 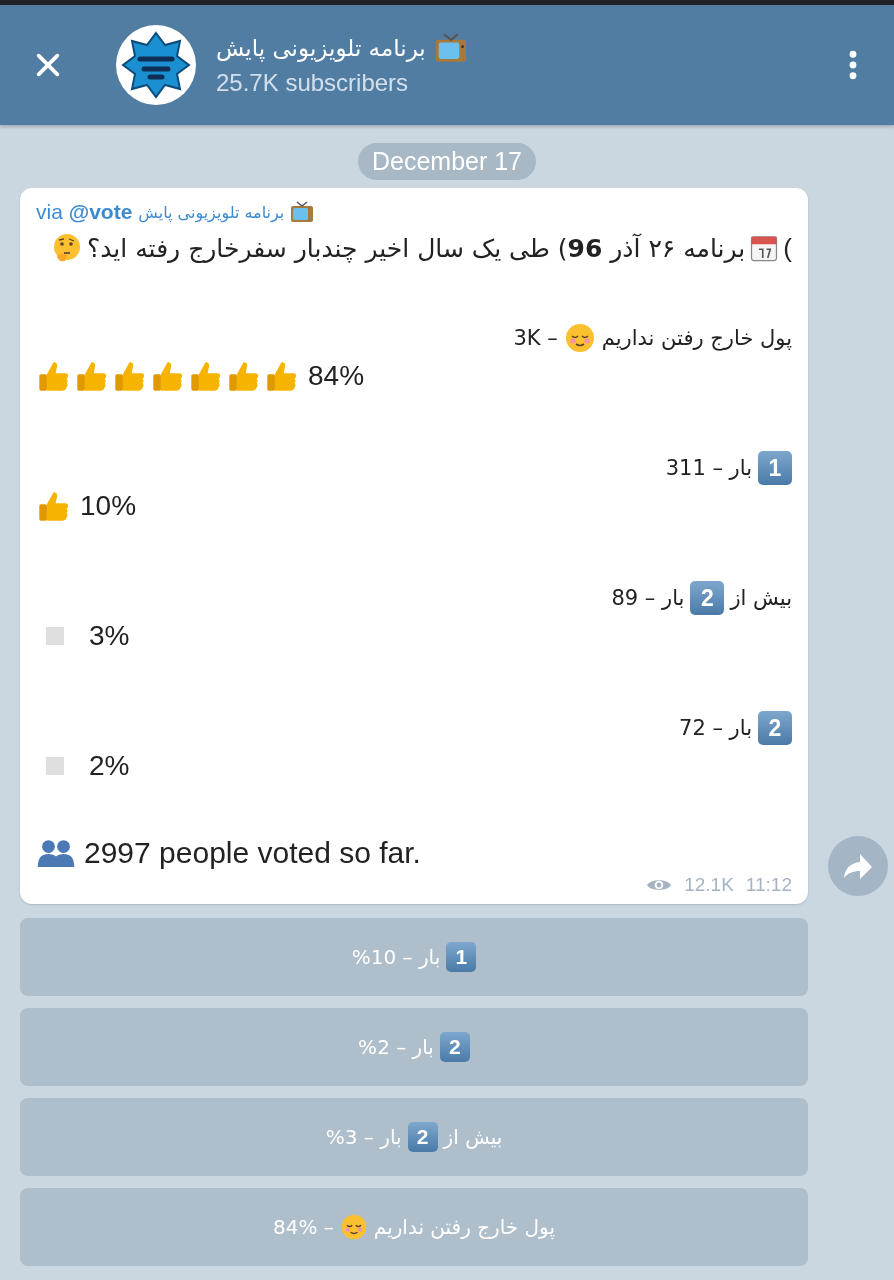 I want to click on menu-icon, so click(x=853, y=65).